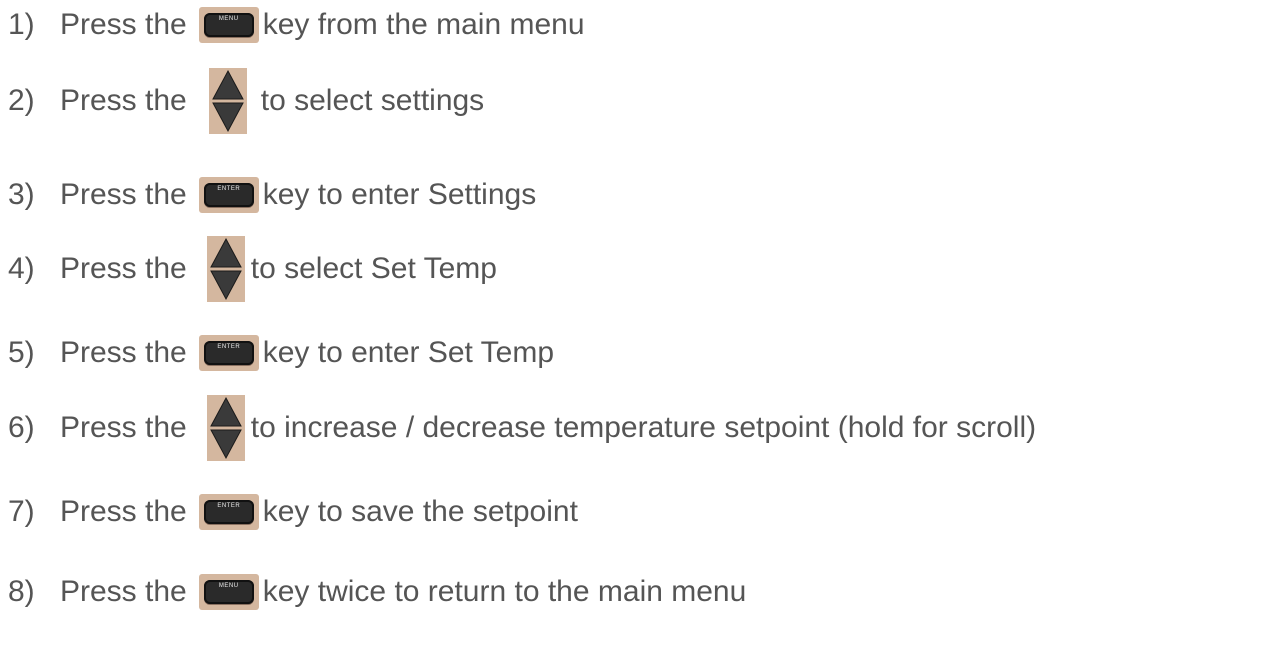 This screenshot has width=1285, height=647. What do you see at coordinates (408, 352) in the screenshot?
I see `step-text: key to enter Set Temp` at bounding box center [408, 352].